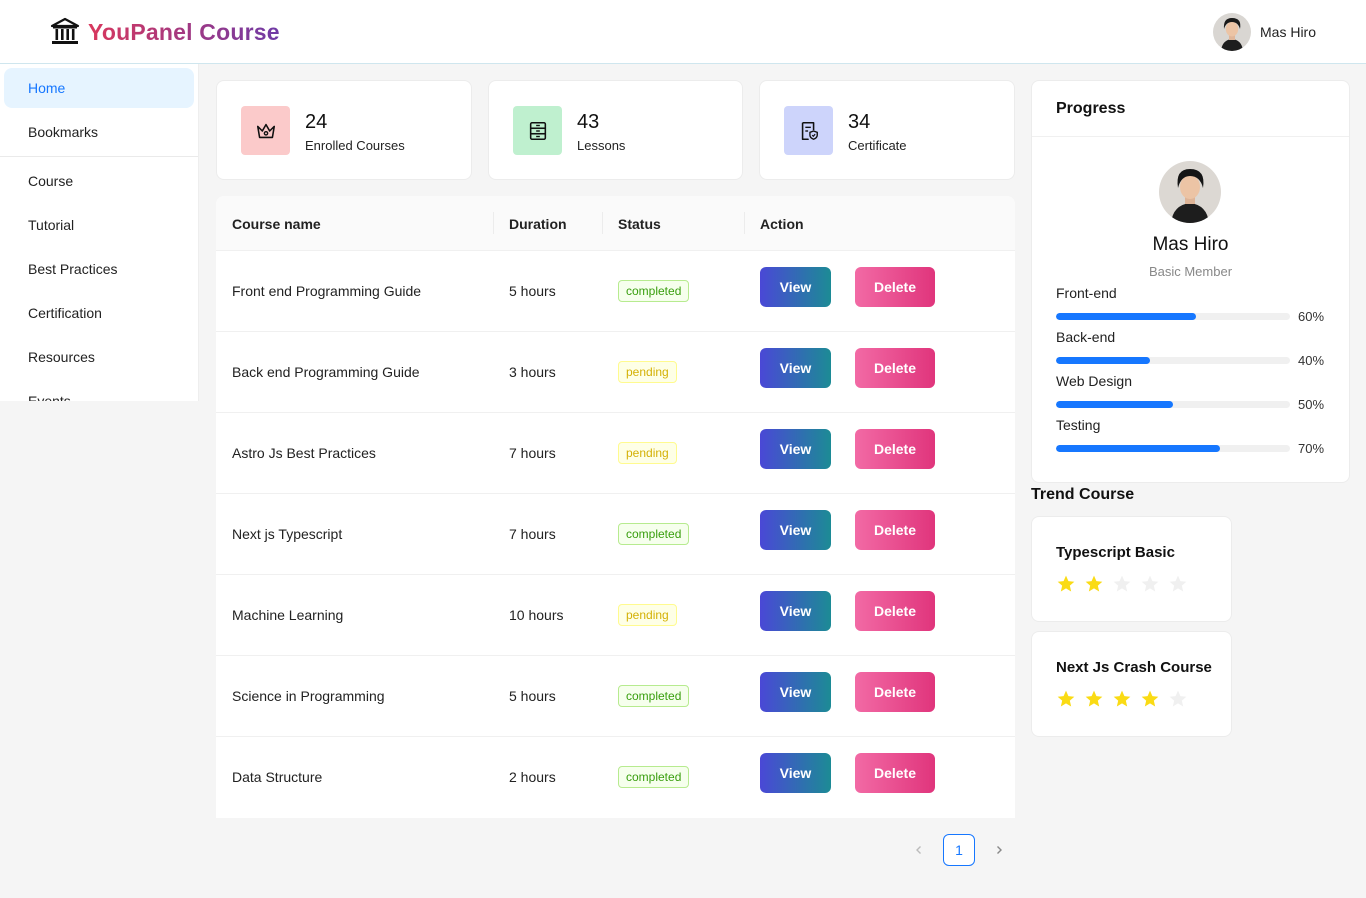  What do you see at coordinates (49, 397) in the screenshot?
I see `sidebar-item-label: Events` at bounding box center [49, 397].